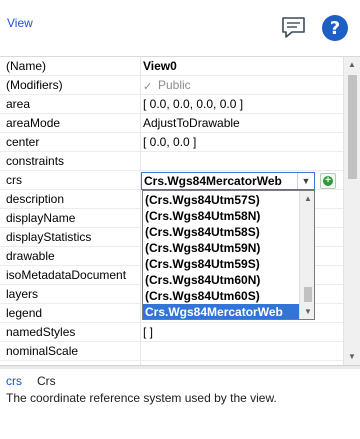 This screenshot has height=439, width=360. Describe the element at coordinates (160, 66) in the screenshot. I see `property-value: View0` at that location.